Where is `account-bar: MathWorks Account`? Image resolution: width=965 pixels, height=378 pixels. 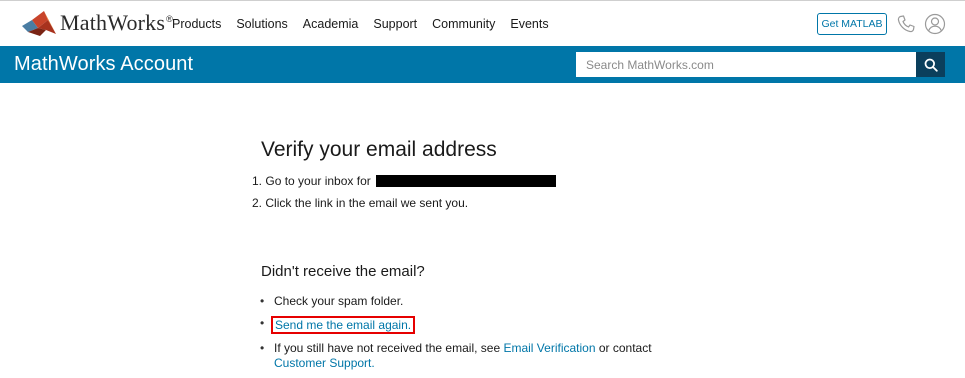
account-bar: MathWorks Account is located at coordinates (482, 64).